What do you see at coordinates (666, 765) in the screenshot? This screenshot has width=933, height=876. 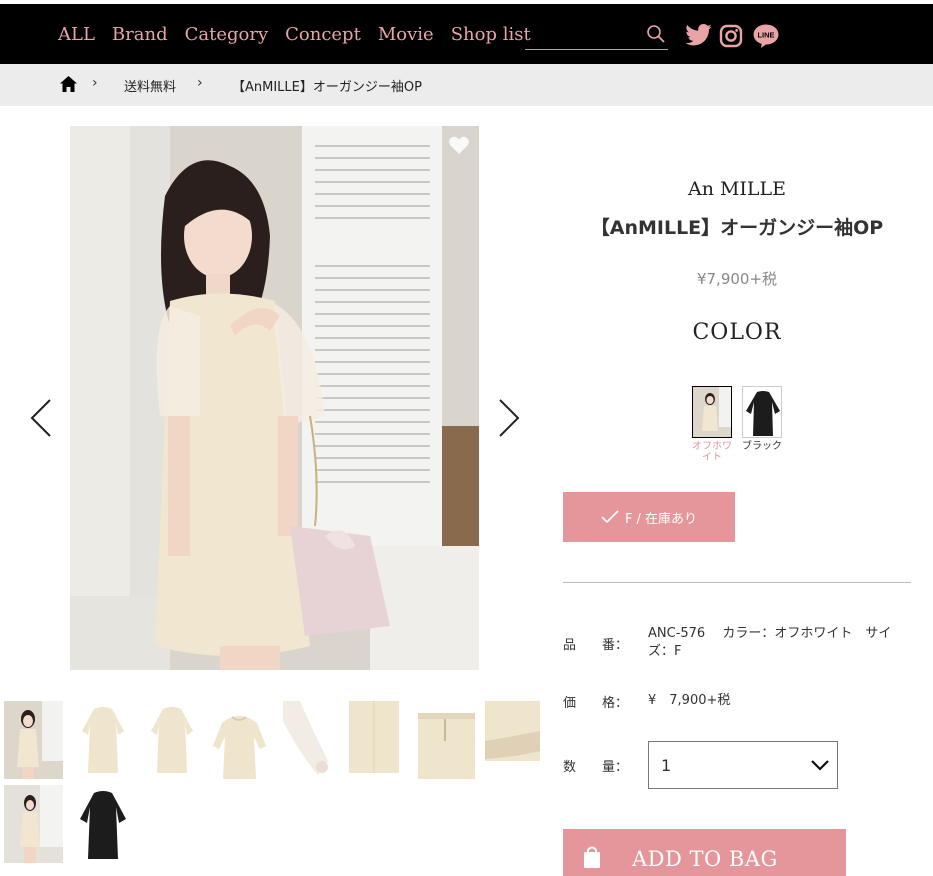 I see `quantity-value: 1` at bounding box center [666, 765].